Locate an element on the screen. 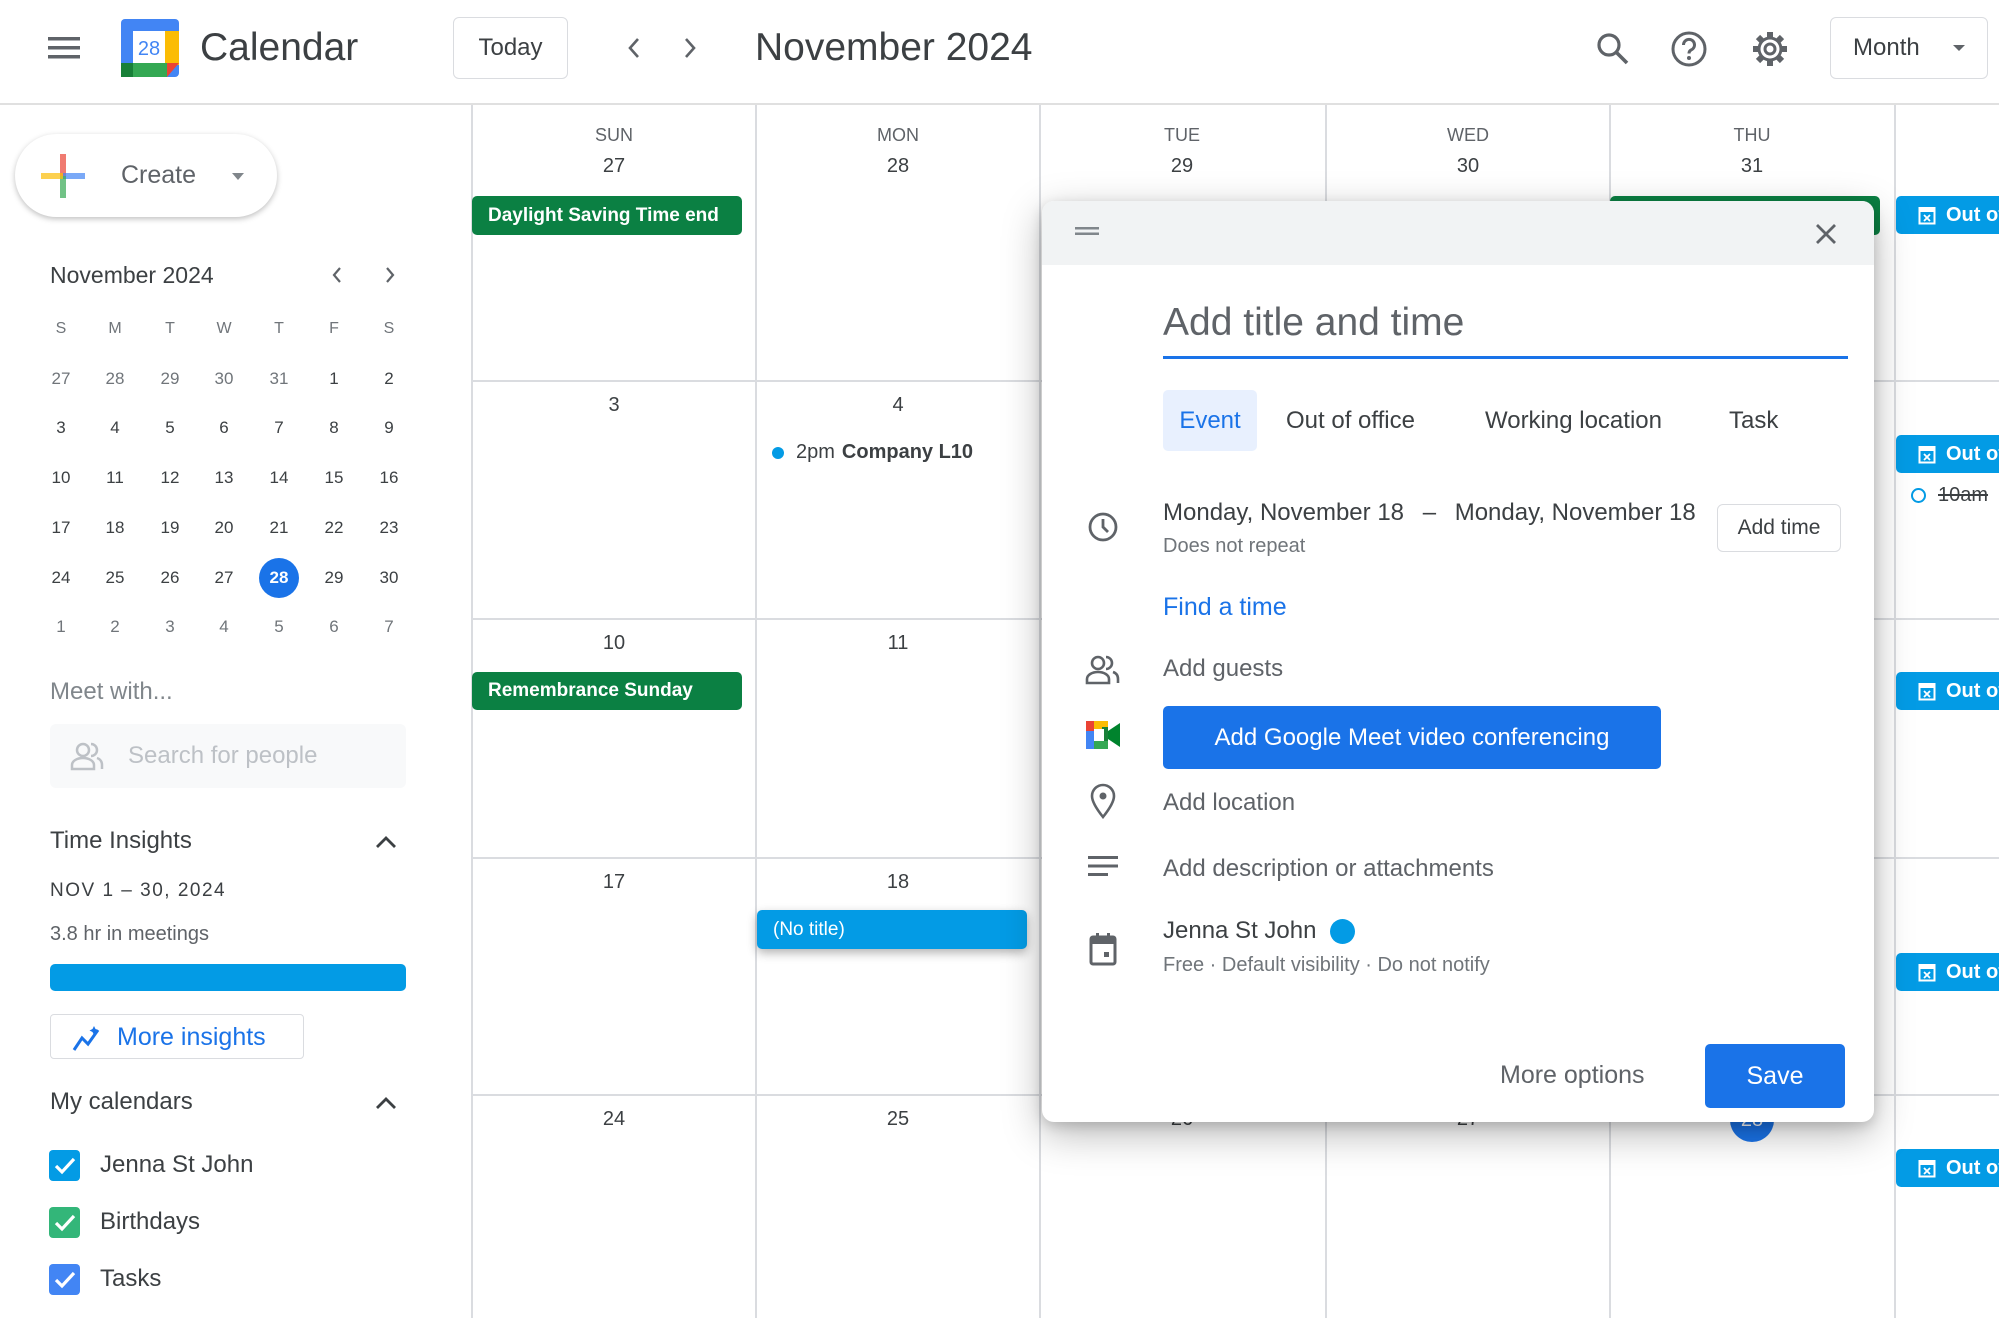  add-time-button: Add time is located at coordinates (1779, 528).